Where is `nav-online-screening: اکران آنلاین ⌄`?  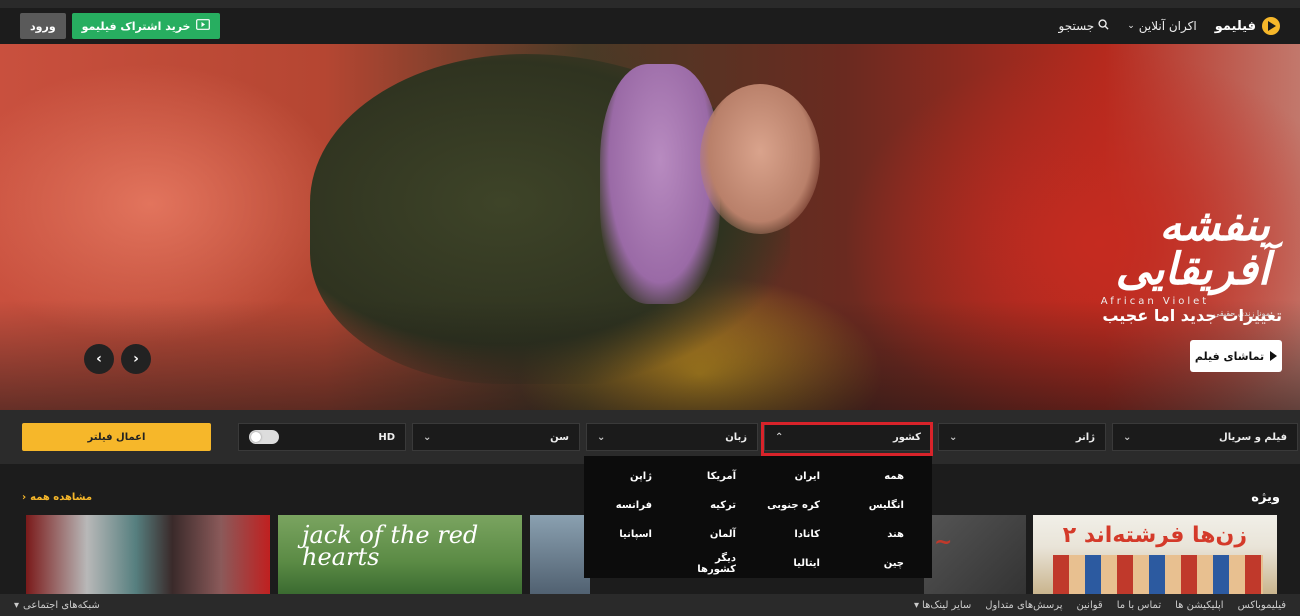 nav-online-screening: اکران آنلاین ⌄ is located at coordinates (1161, 26).